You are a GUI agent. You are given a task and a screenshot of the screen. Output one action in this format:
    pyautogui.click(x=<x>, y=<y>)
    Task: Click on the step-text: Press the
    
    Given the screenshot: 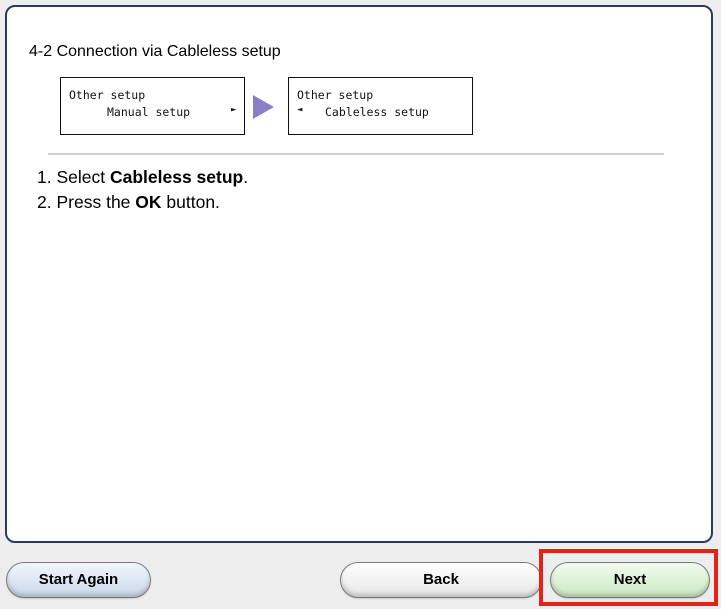 What is the action you would take?
    pyautogui.click(x=96, y=202)
    